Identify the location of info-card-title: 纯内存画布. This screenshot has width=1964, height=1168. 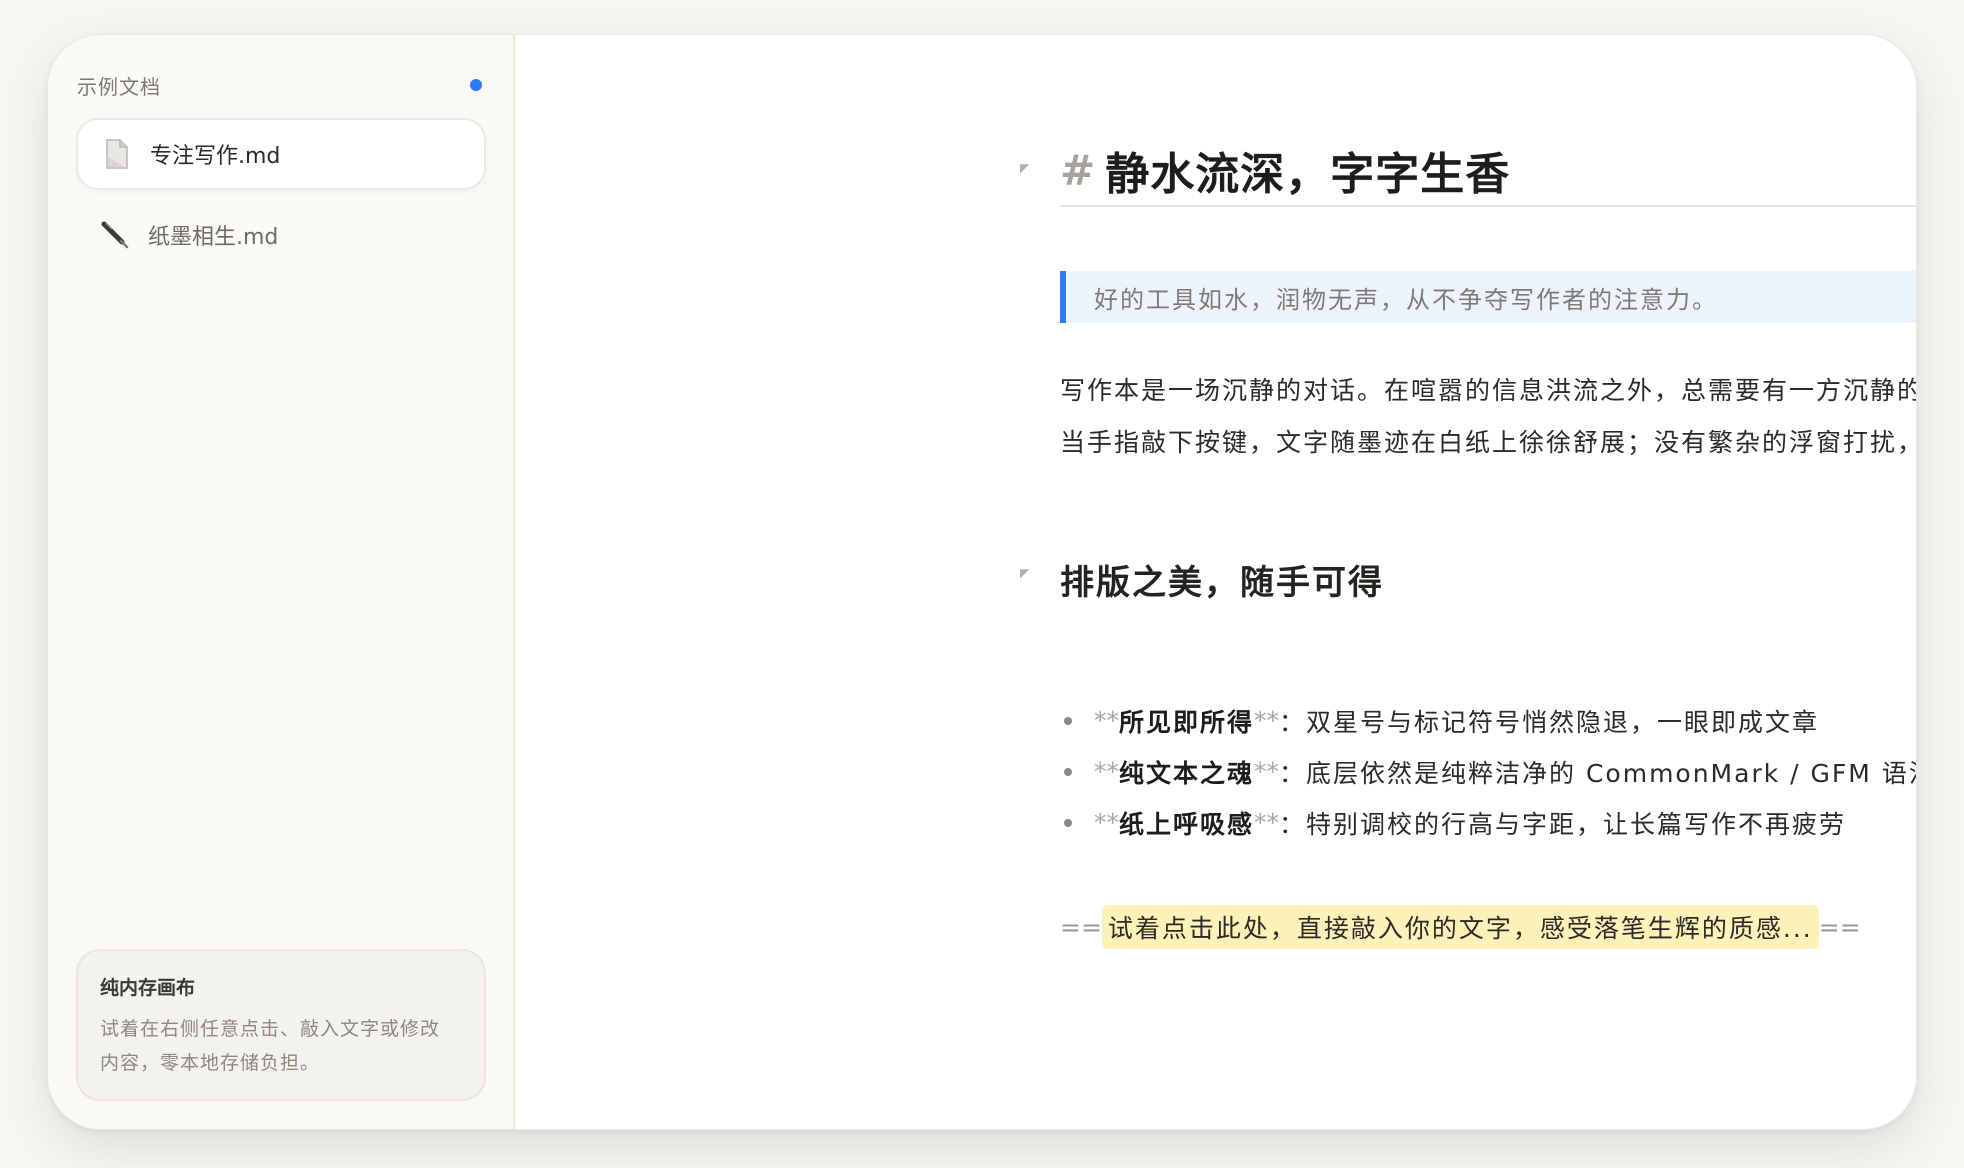
(148, 988).